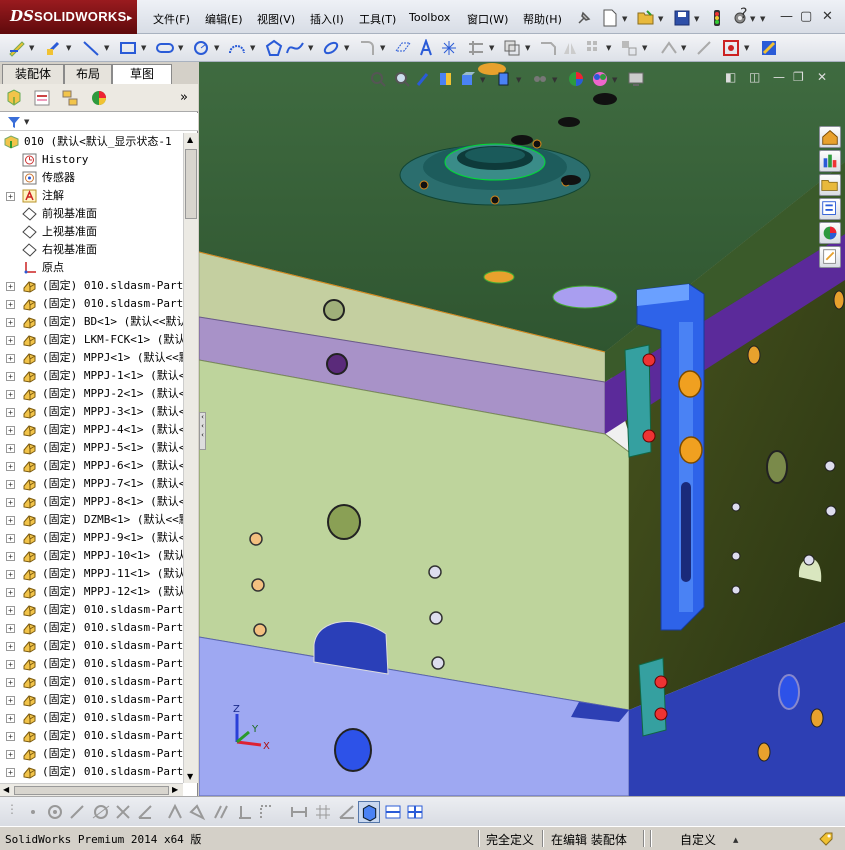 The height and width of the screenshot is (850, 845). What do you see at coordinates (646, 18) in the screenshot?
I see `open-folder-icon` at bounding box center [646, 18].